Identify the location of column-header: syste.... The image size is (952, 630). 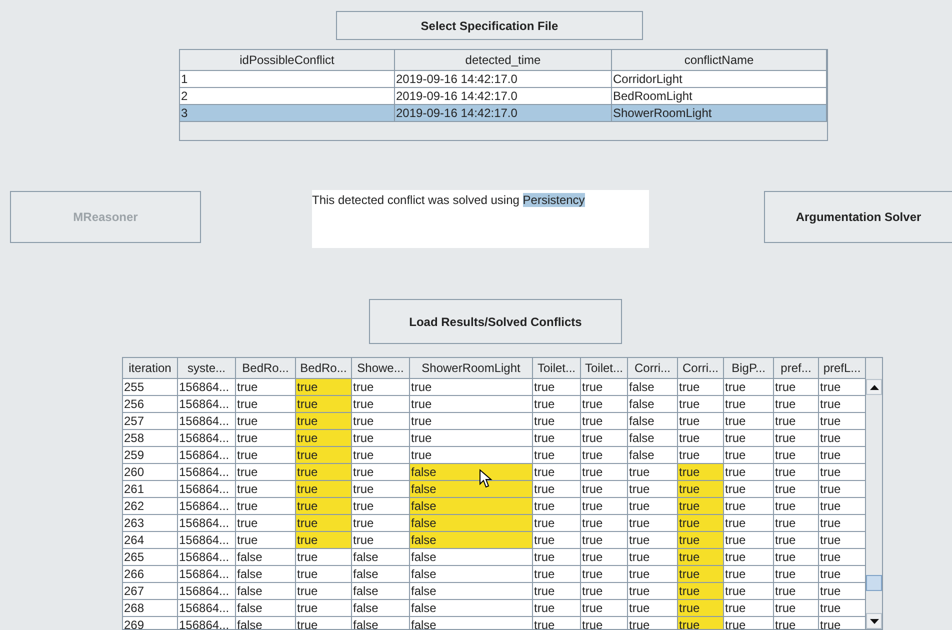
(207, 368).